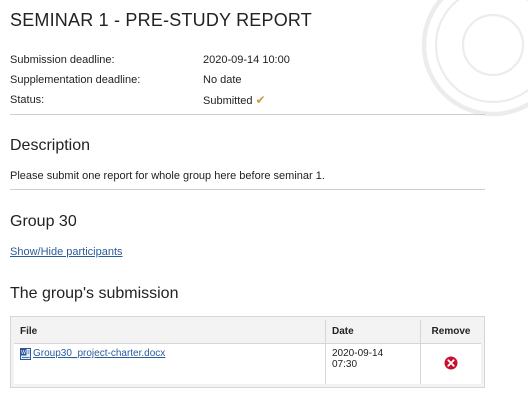 The image size is (528, 401). Describe the element at coordinates (222, 80) in the screenshot. I see `supplementation-deadline-value: No date` at that location.